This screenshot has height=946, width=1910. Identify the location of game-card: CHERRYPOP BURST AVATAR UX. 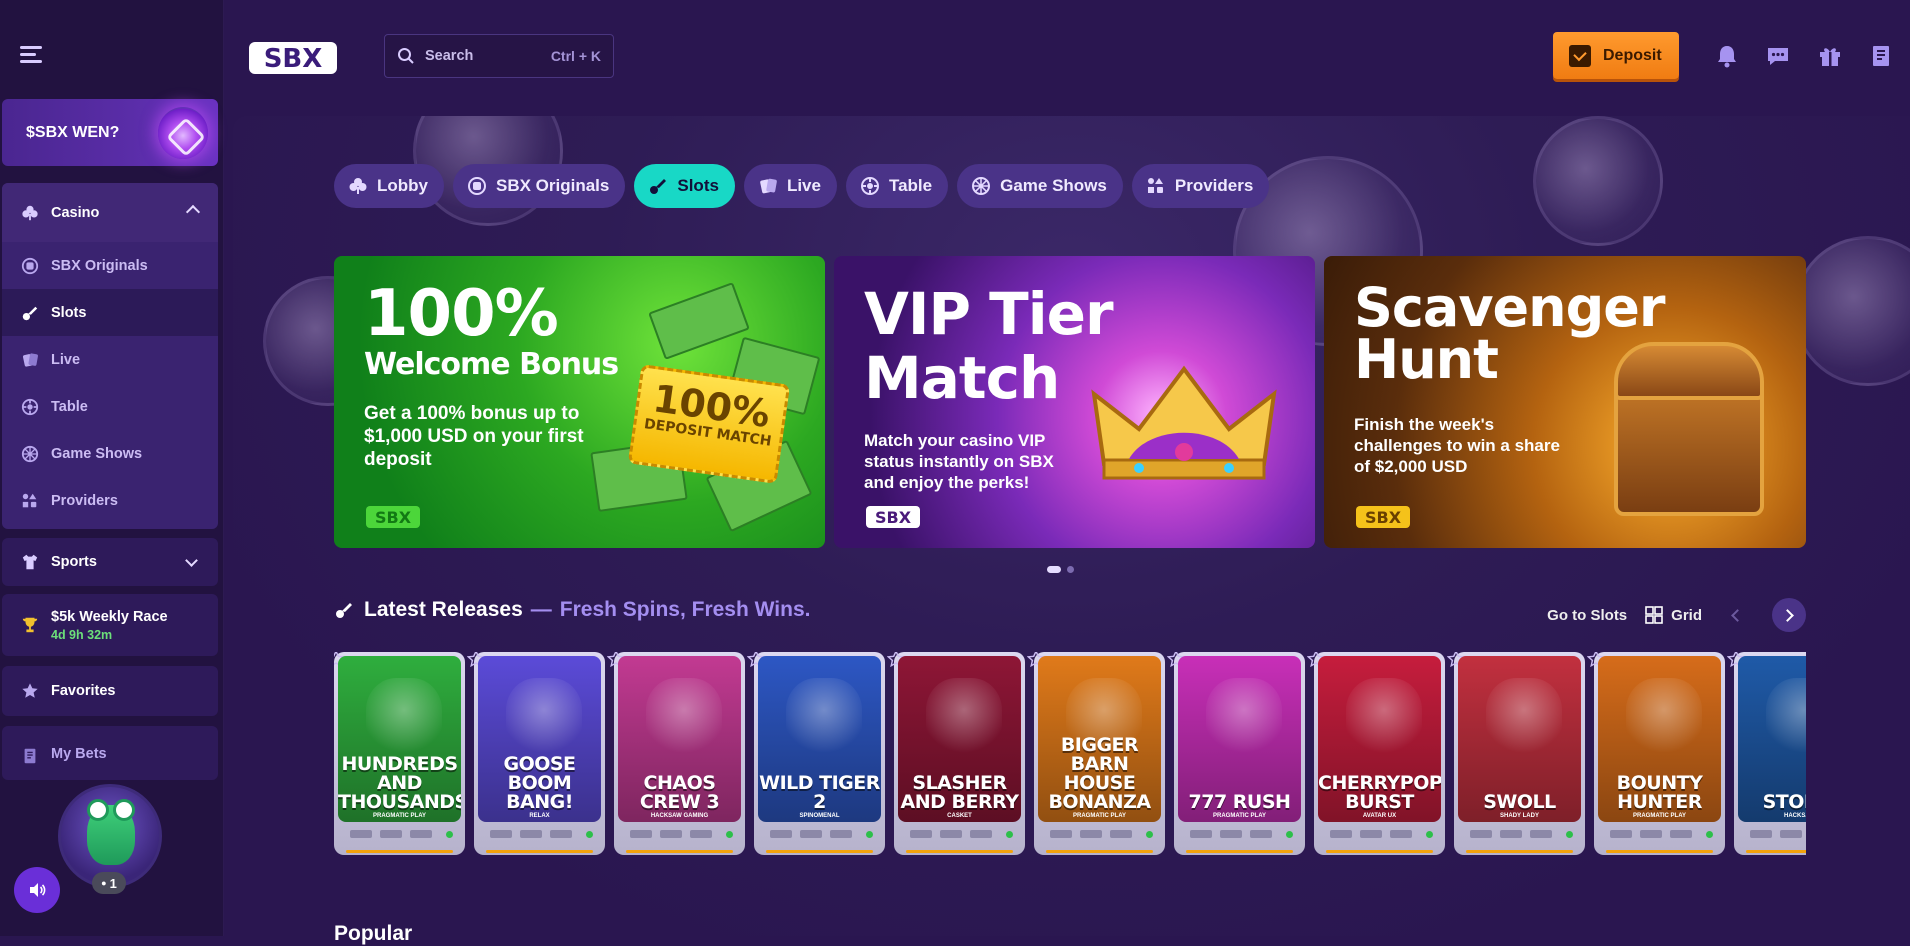
(1376, 753).